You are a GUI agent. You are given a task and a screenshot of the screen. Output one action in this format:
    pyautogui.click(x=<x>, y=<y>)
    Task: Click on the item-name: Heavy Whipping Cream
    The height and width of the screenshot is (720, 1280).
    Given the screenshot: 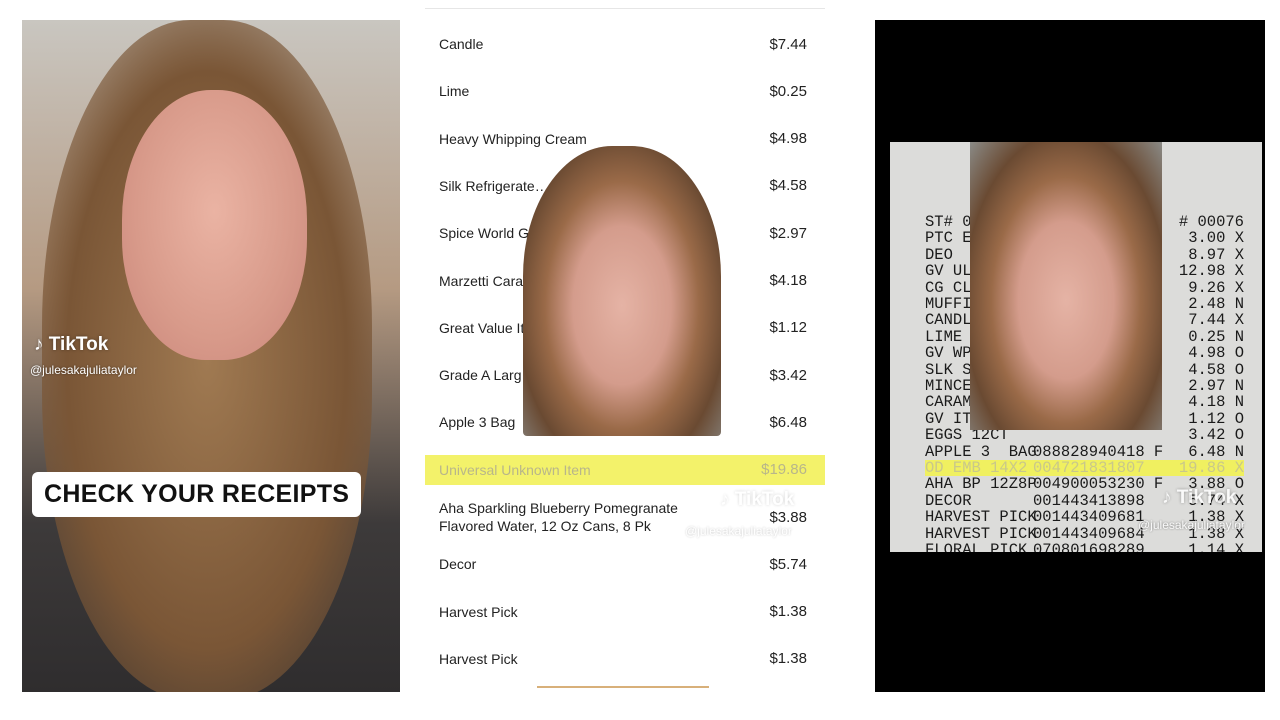 What is the action you would take?
    pyautogui.click(x=513, y=138)
    